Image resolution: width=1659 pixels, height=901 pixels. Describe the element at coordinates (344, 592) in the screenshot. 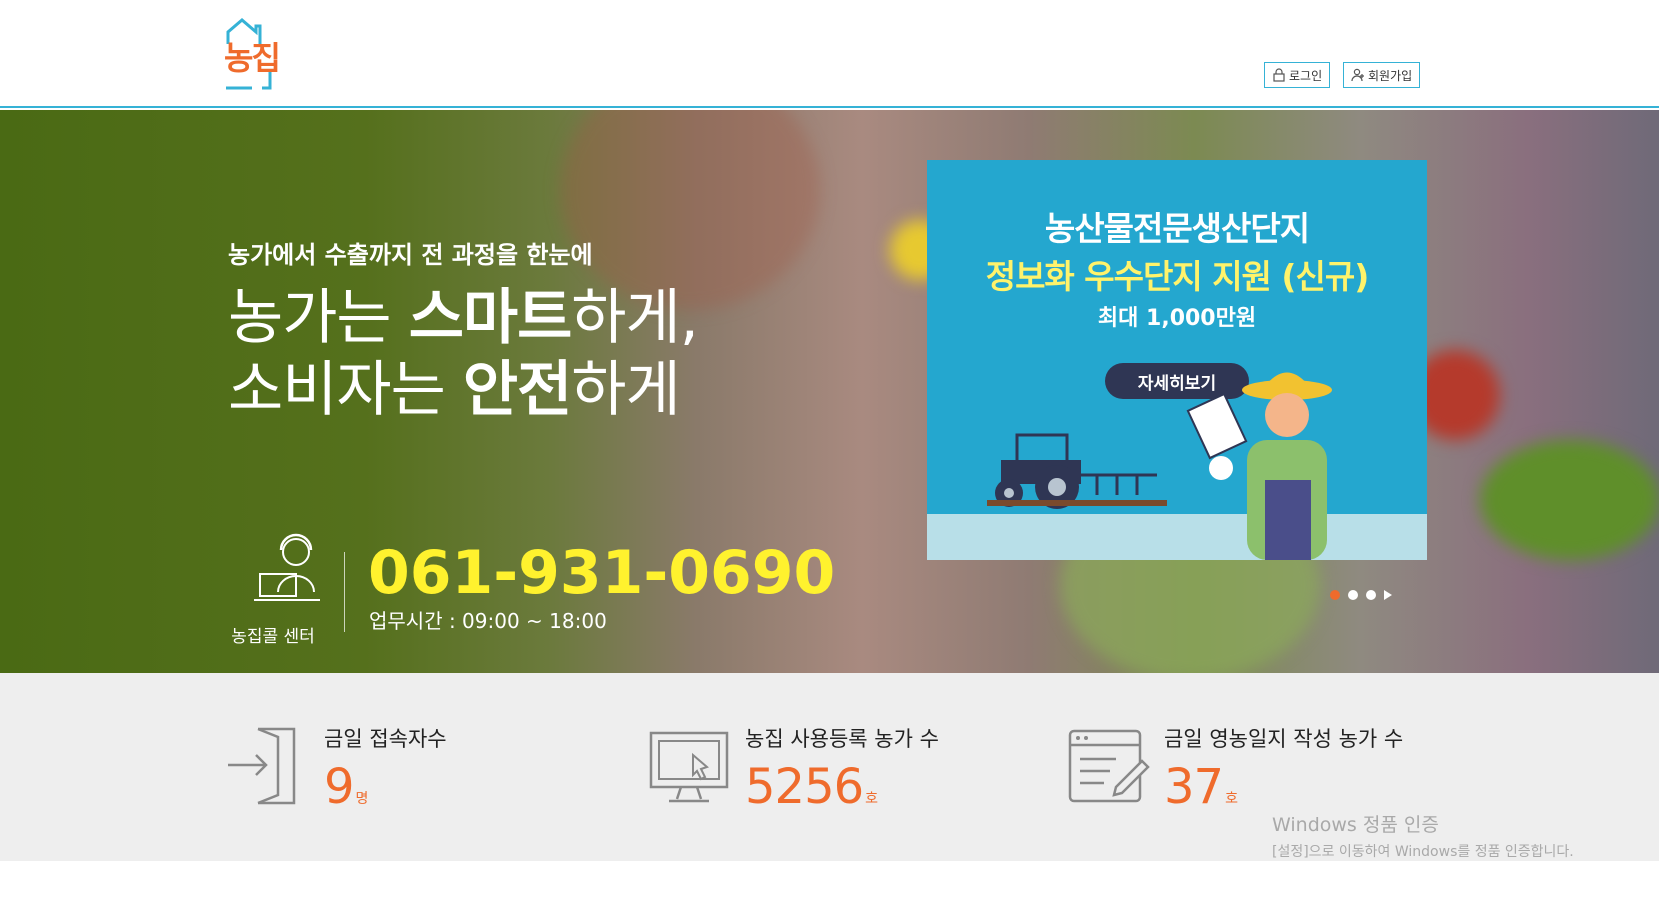

I see `hero-divider` at that location.